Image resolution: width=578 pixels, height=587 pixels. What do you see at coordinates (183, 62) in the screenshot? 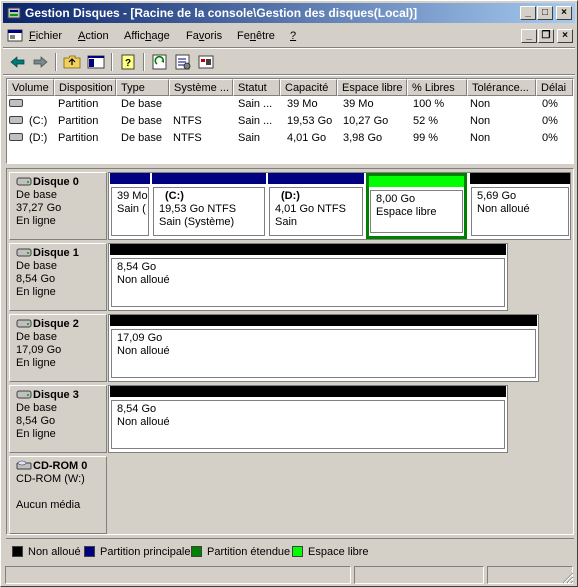
I see `properties-icon` at bounding box center [183, 62].